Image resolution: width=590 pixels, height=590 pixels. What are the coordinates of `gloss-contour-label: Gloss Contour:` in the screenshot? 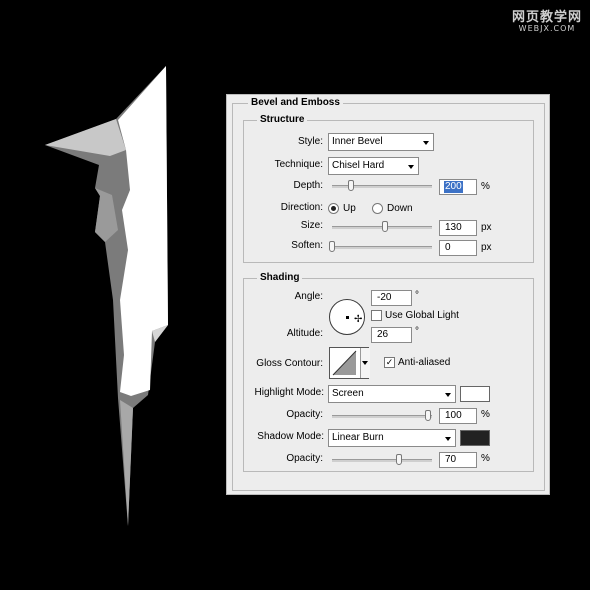 It's located at (289, 363).